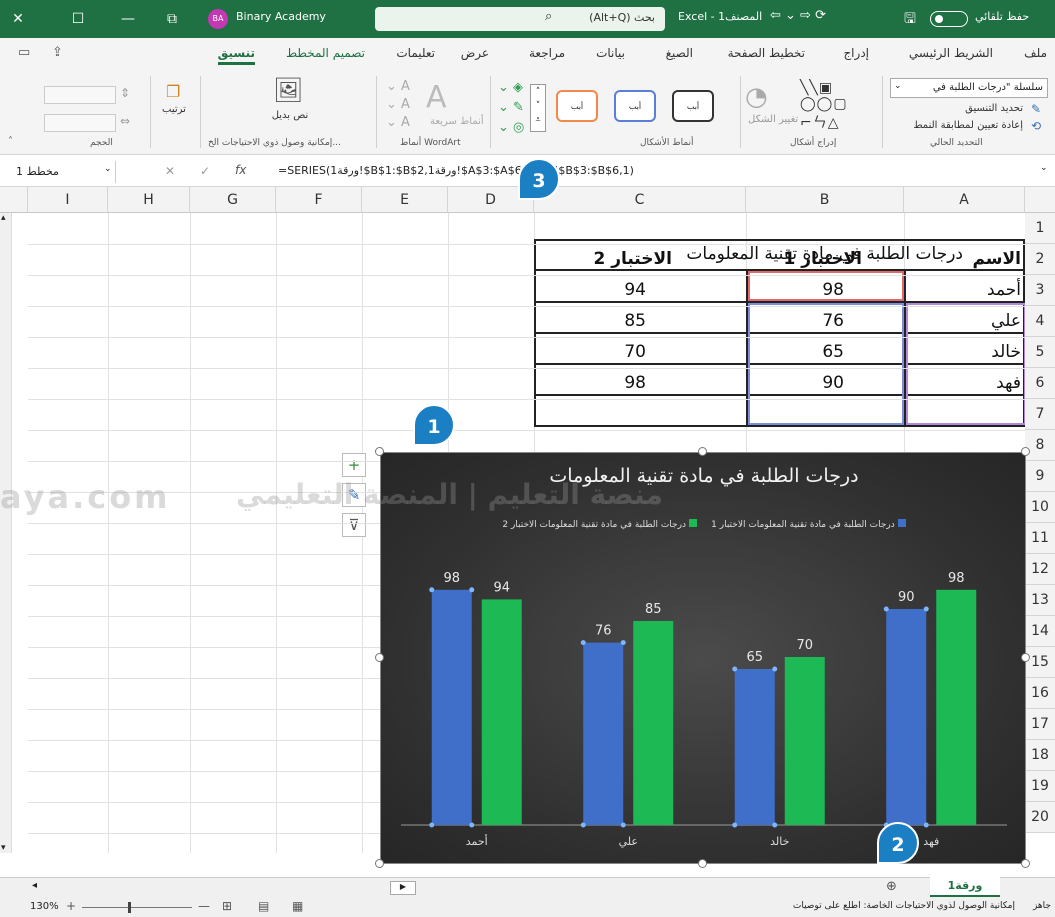  What do you see at coordinates (833, 383) in the screenshot?
I see `cell-B6: 90` at bounding box center [833, 383].